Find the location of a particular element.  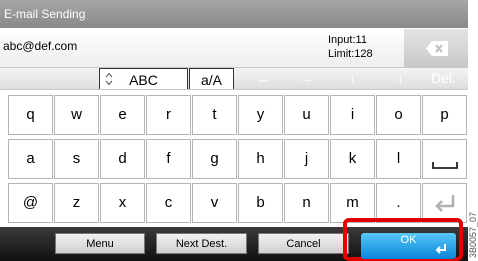

input-count: Input:11 is located at coordinates (347, 40).